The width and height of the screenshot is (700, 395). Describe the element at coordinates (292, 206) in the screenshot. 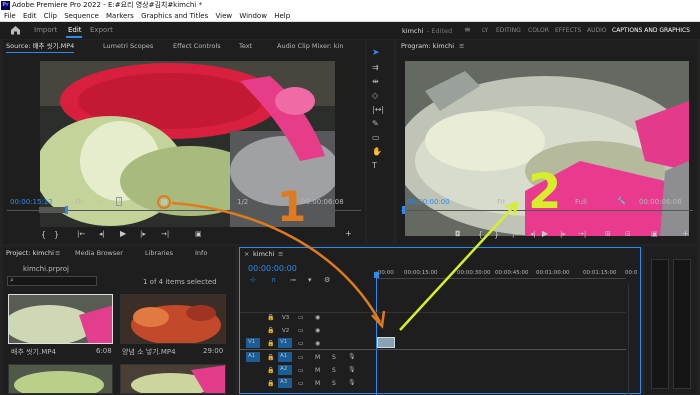

I see `step1-label: 1` at that location.